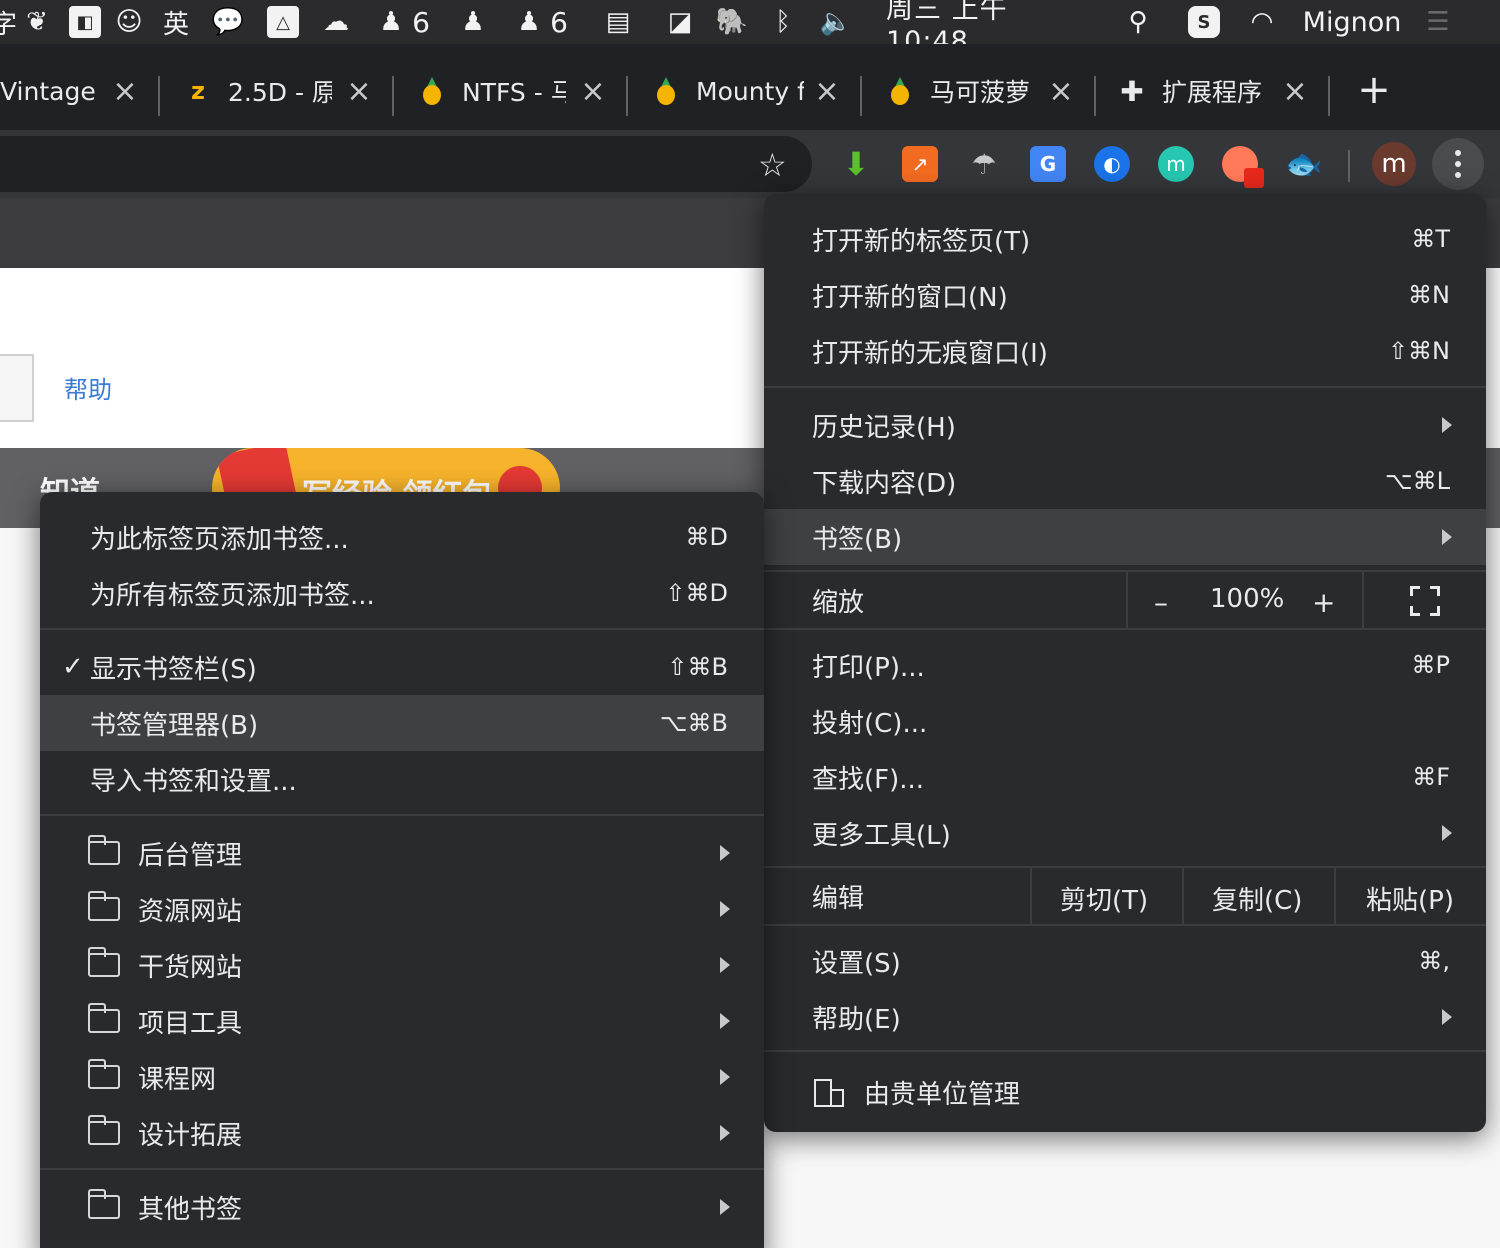 Image resolution: width=1500 pixels, height=1248 pixels. What do you see at coordinates (402, 965) in the screenshot?
I see `bookmark-folder-item: 干货网站` at bounding box center [402, 965].